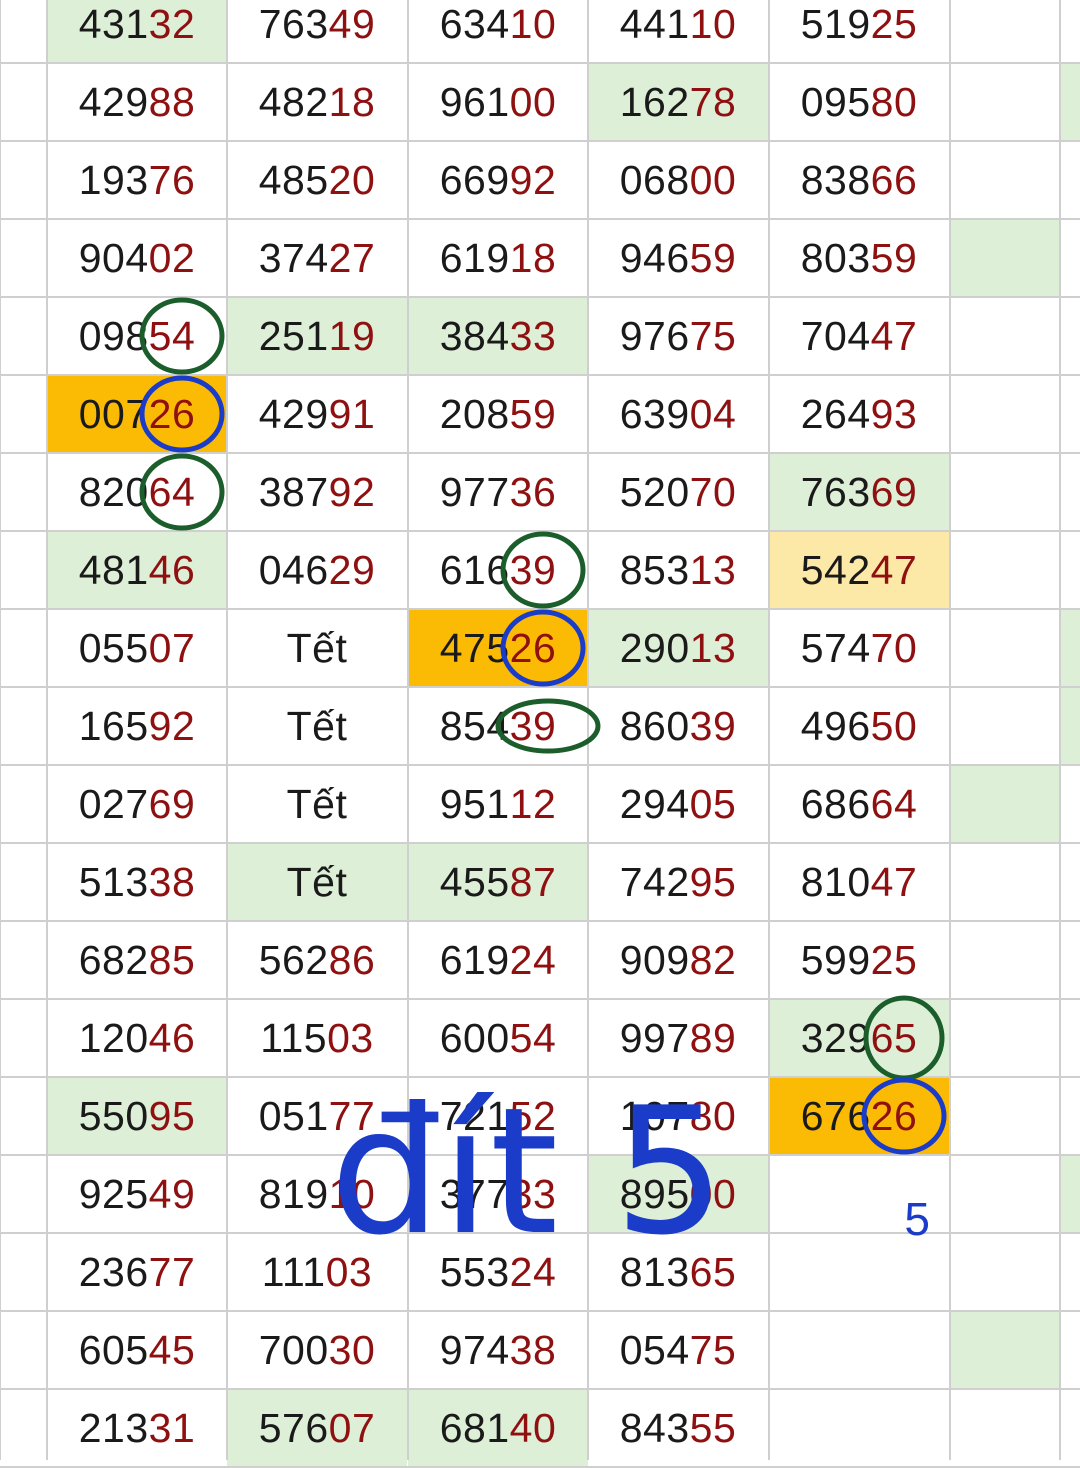 This screenshot has width=1080, height=1468. Describe the element at coordinates (137, 258) in the screenshot. I see `table-cell: 904 02` at that location.